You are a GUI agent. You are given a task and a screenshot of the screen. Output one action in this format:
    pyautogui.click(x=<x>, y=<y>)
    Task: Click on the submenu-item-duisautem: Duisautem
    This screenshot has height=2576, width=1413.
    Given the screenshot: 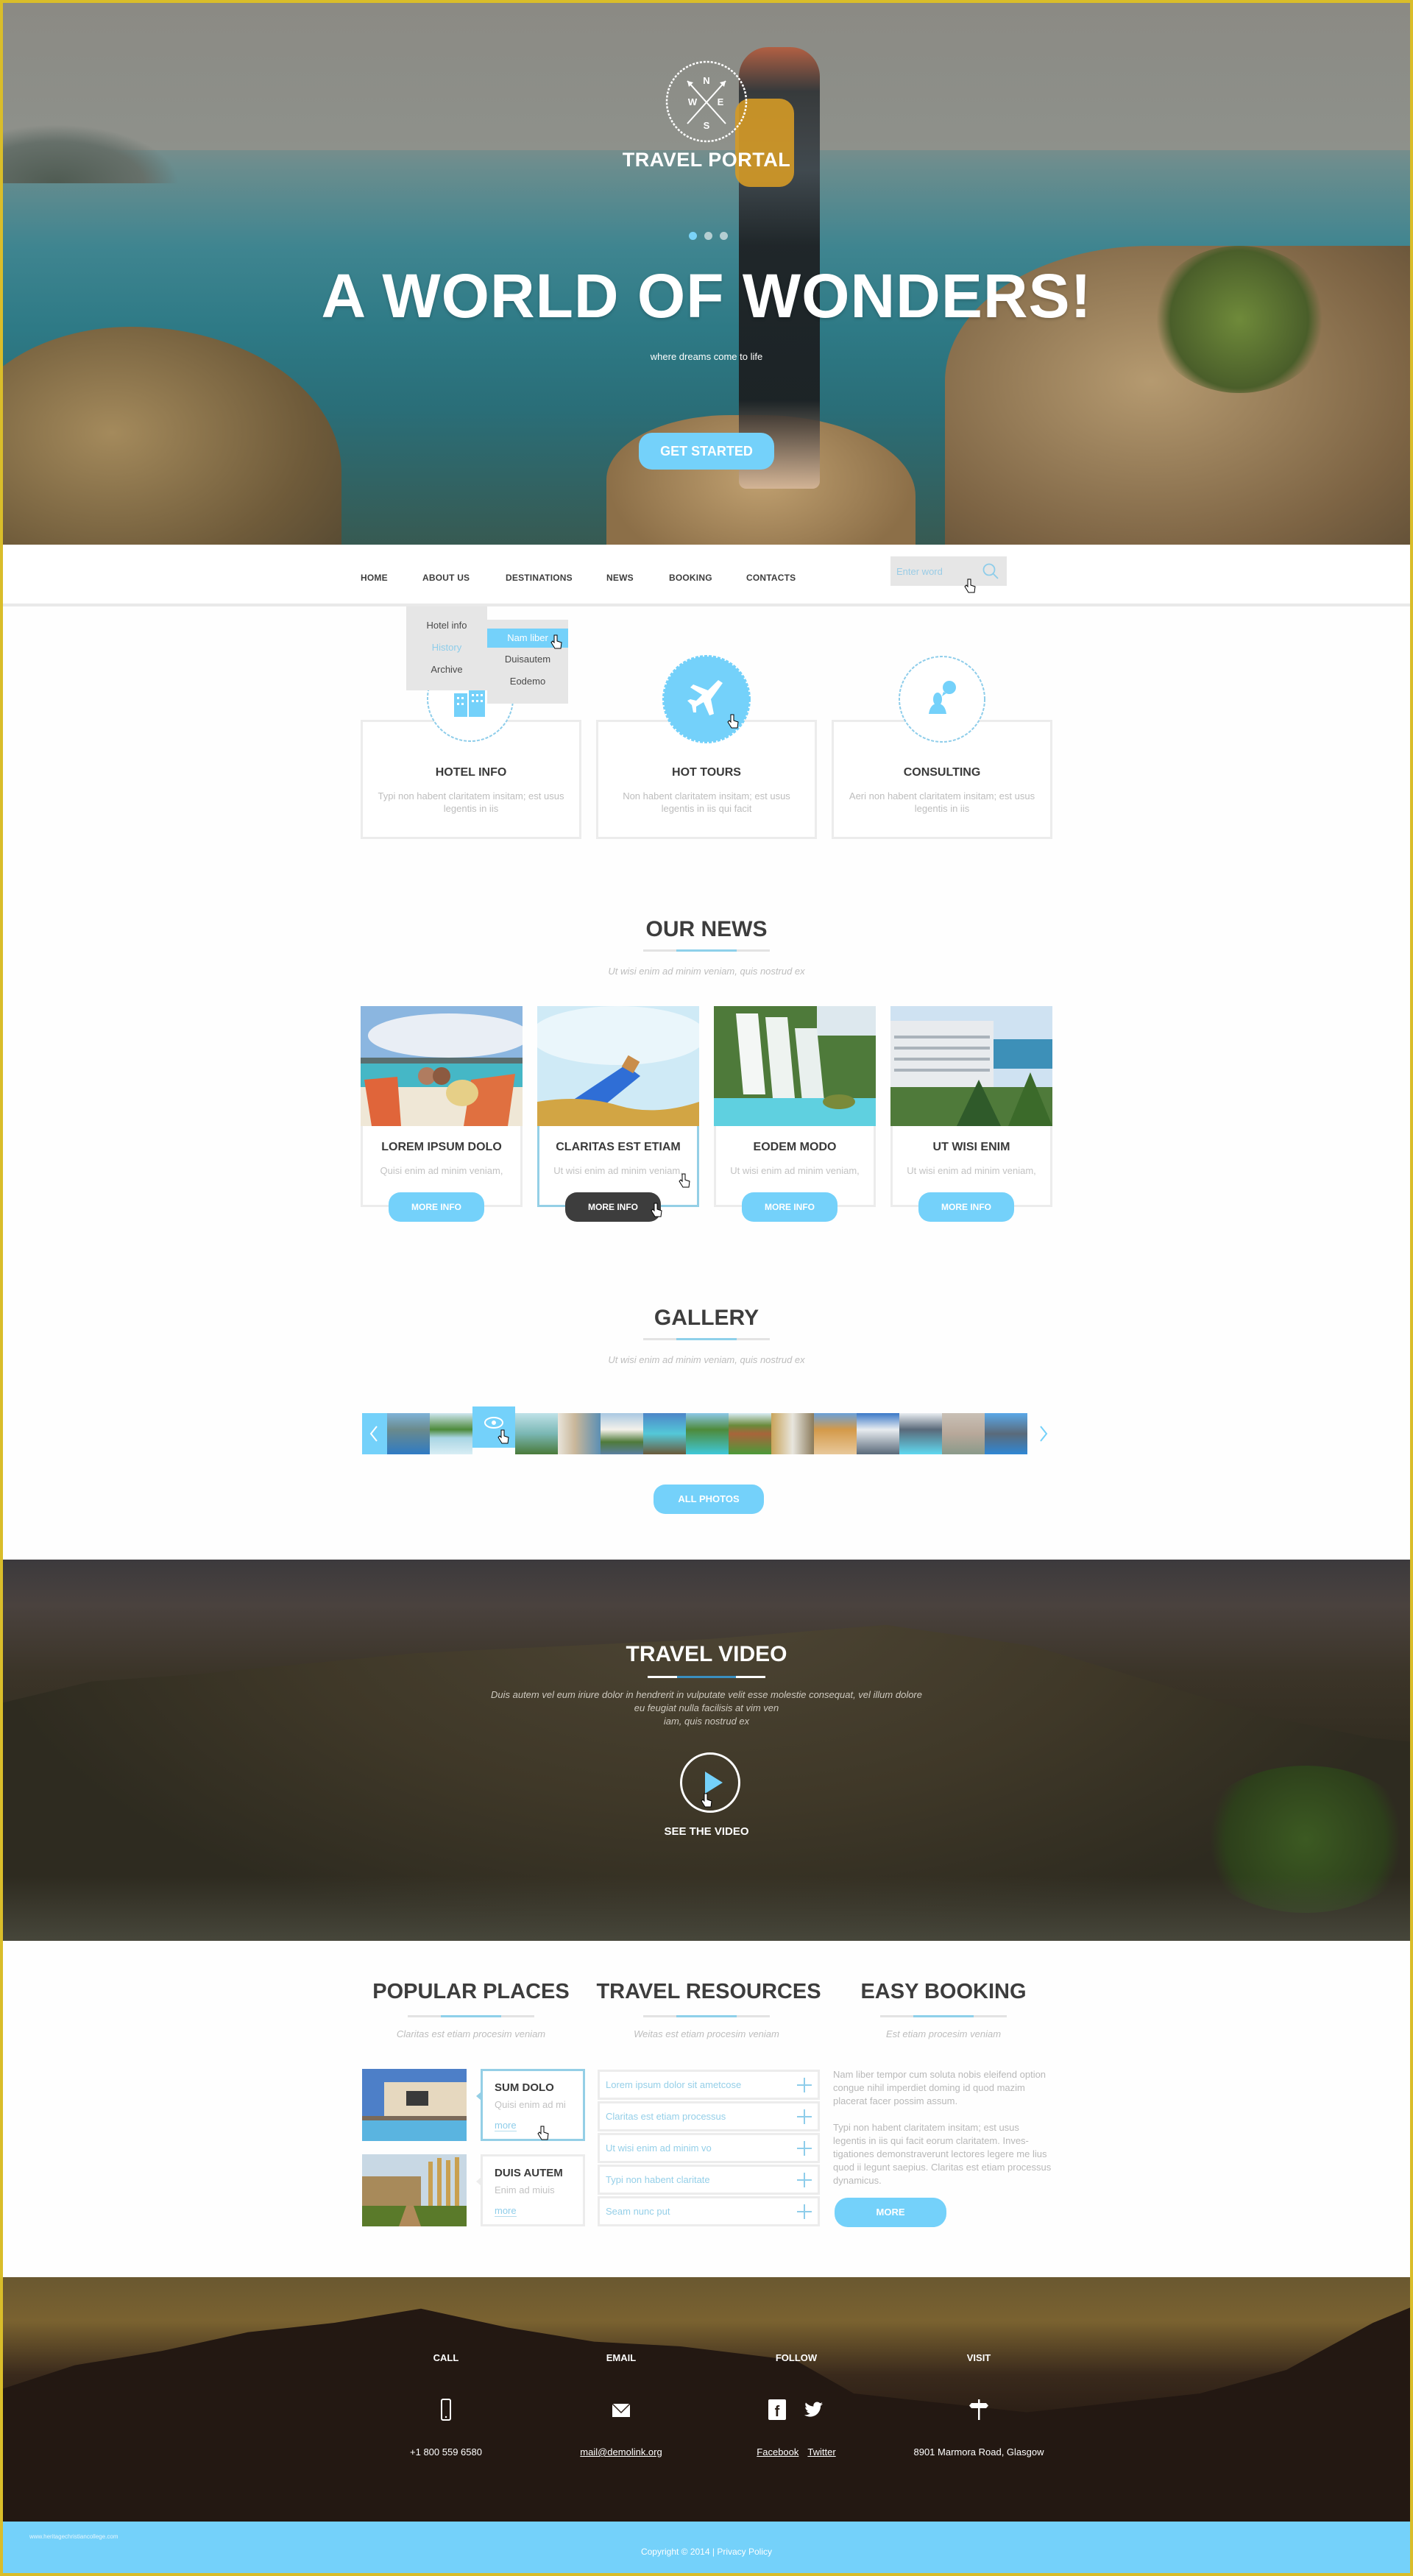 What is the action you would take?
    pyautogui.click(x=527, y=659)
    